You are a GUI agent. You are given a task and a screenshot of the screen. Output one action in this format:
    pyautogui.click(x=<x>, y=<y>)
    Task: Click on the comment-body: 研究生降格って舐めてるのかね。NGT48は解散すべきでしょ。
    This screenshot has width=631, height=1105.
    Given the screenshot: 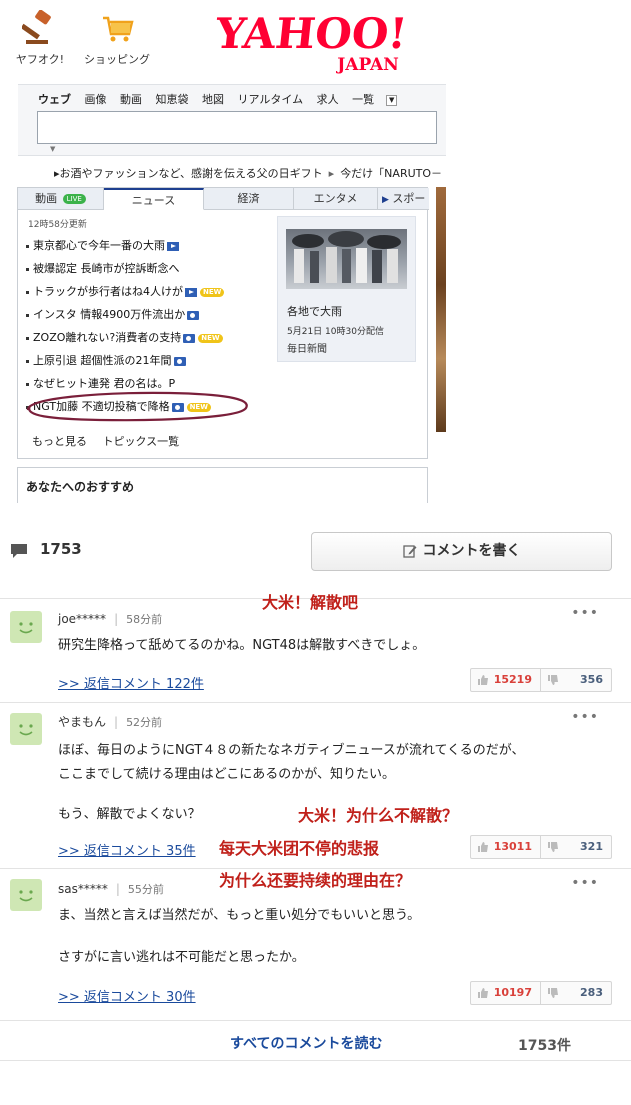 What is the action you would take?
    pyautogui.click(x=241, y=646)
    